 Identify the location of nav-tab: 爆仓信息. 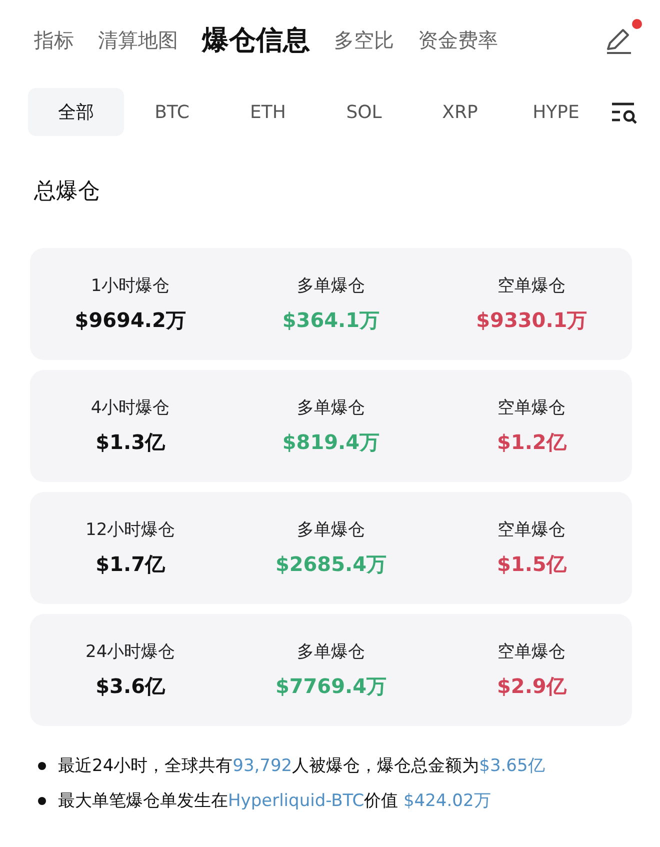
(256, 40).